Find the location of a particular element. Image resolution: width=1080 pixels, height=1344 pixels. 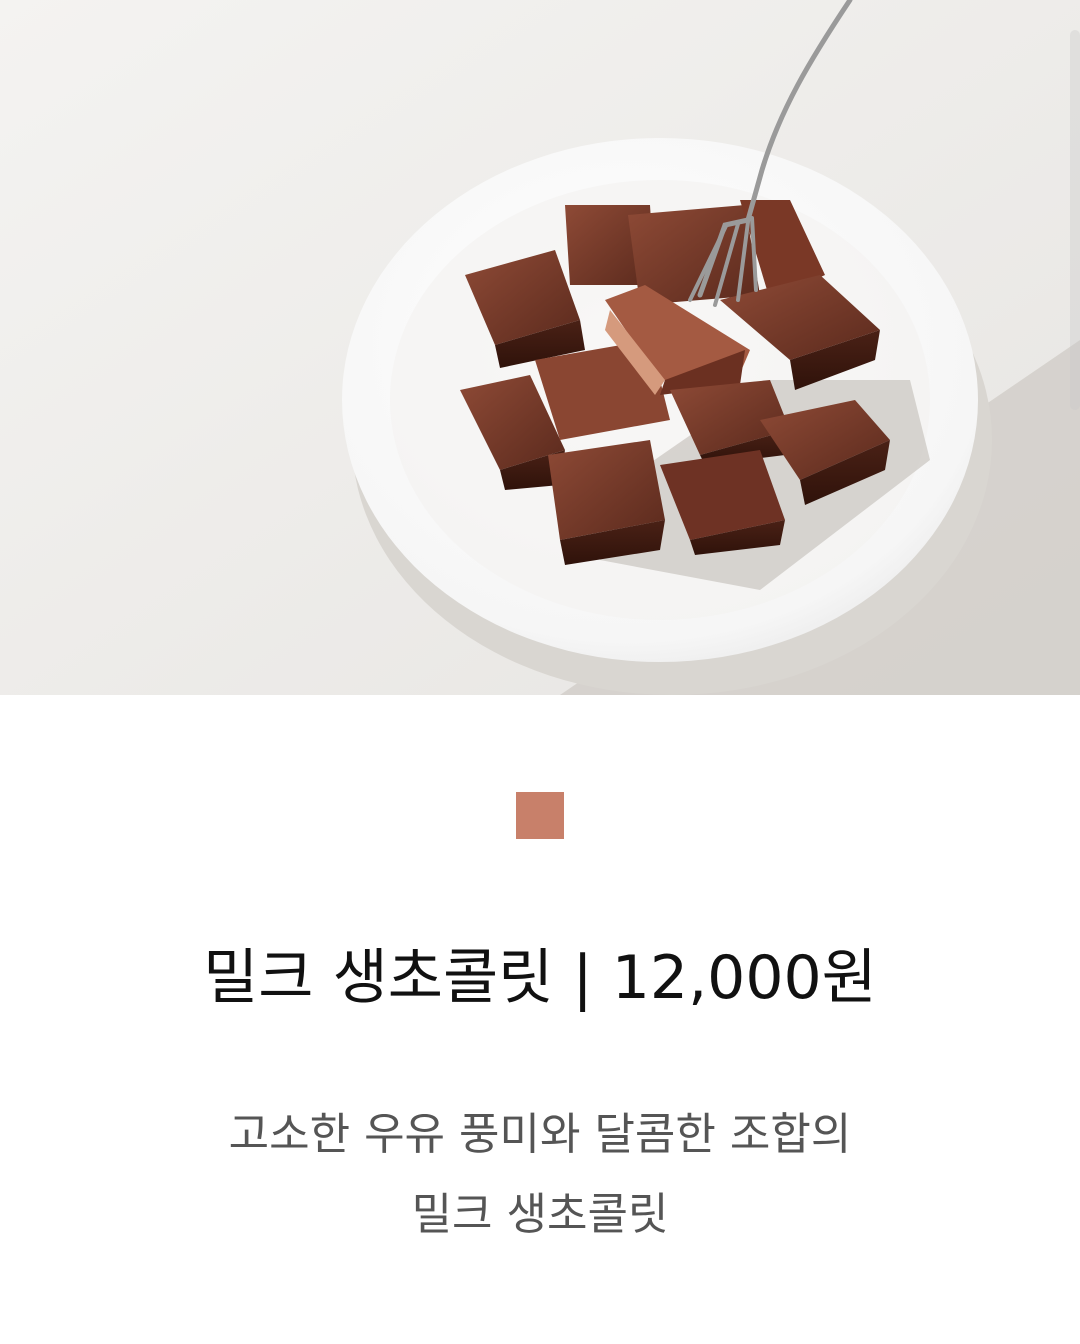

product-title: 밀크 생초콜릿 | 12,000원 is located at coordinates (540, 978).